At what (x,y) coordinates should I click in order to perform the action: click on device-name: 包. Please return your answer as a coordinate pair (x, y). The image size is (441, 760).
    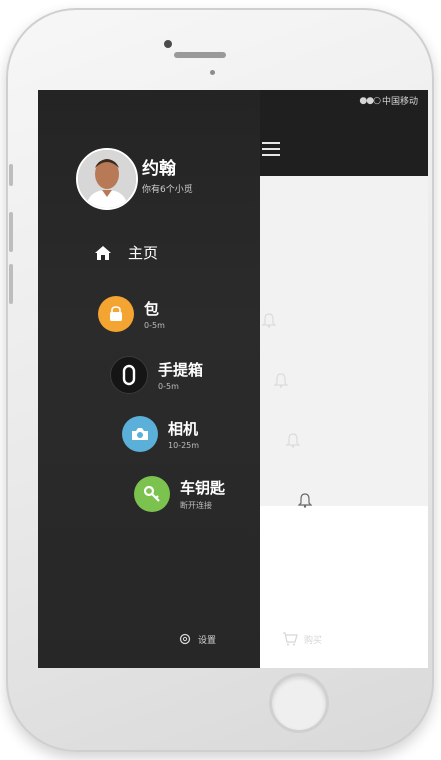
    Looking at the image, I should click on (152, 309).